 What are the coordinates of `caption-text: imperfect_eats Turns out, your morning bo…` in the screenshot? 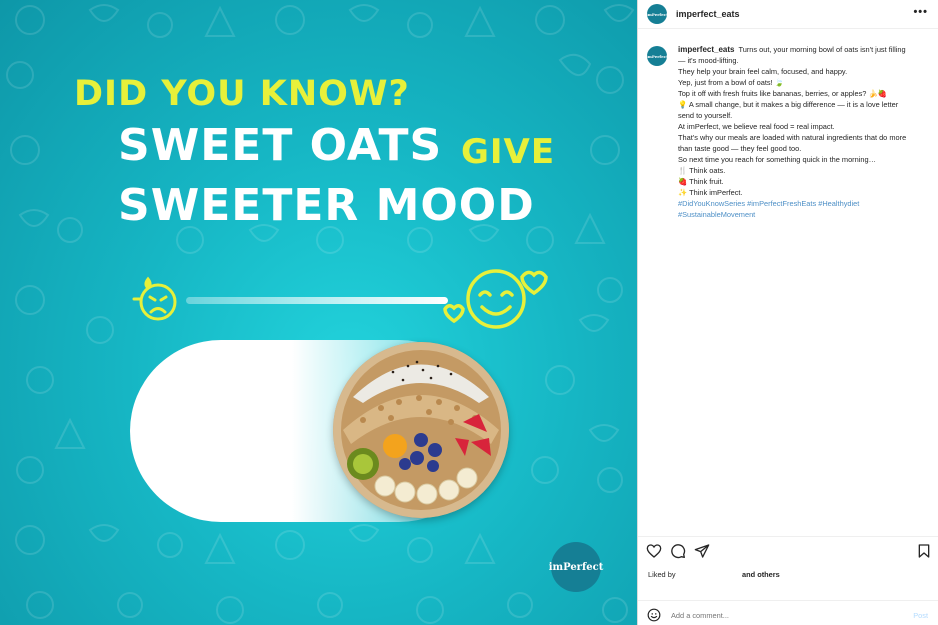 It's located at (805, 132).